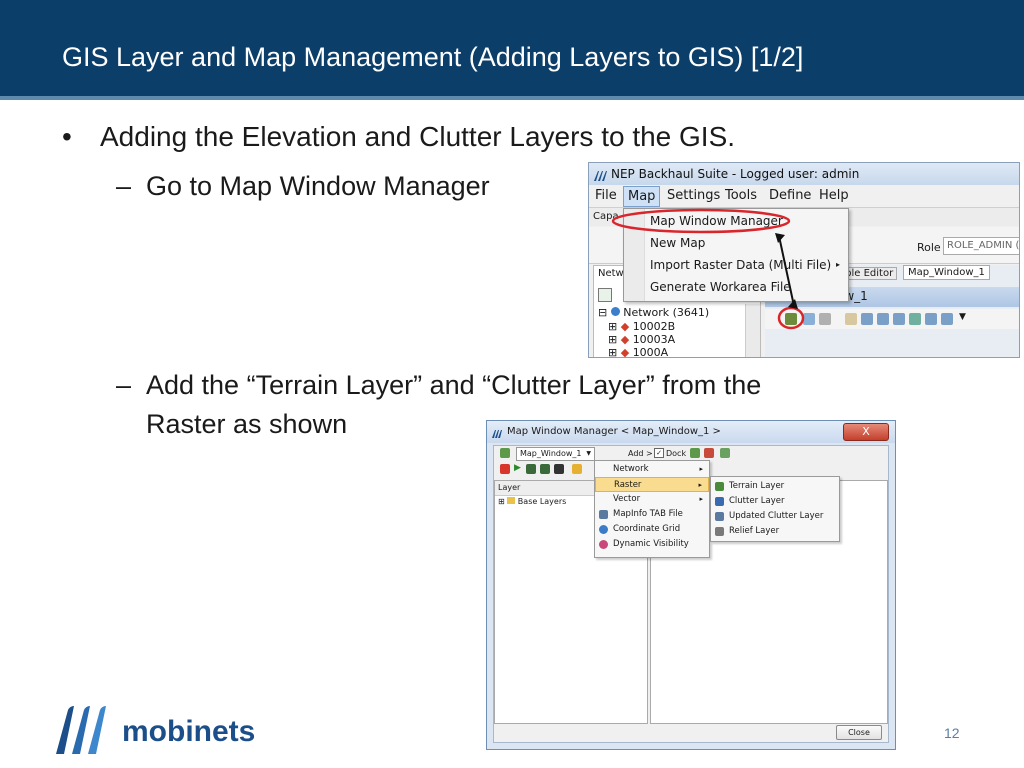  I want to click on close-window-button: X, so click(866, 432).